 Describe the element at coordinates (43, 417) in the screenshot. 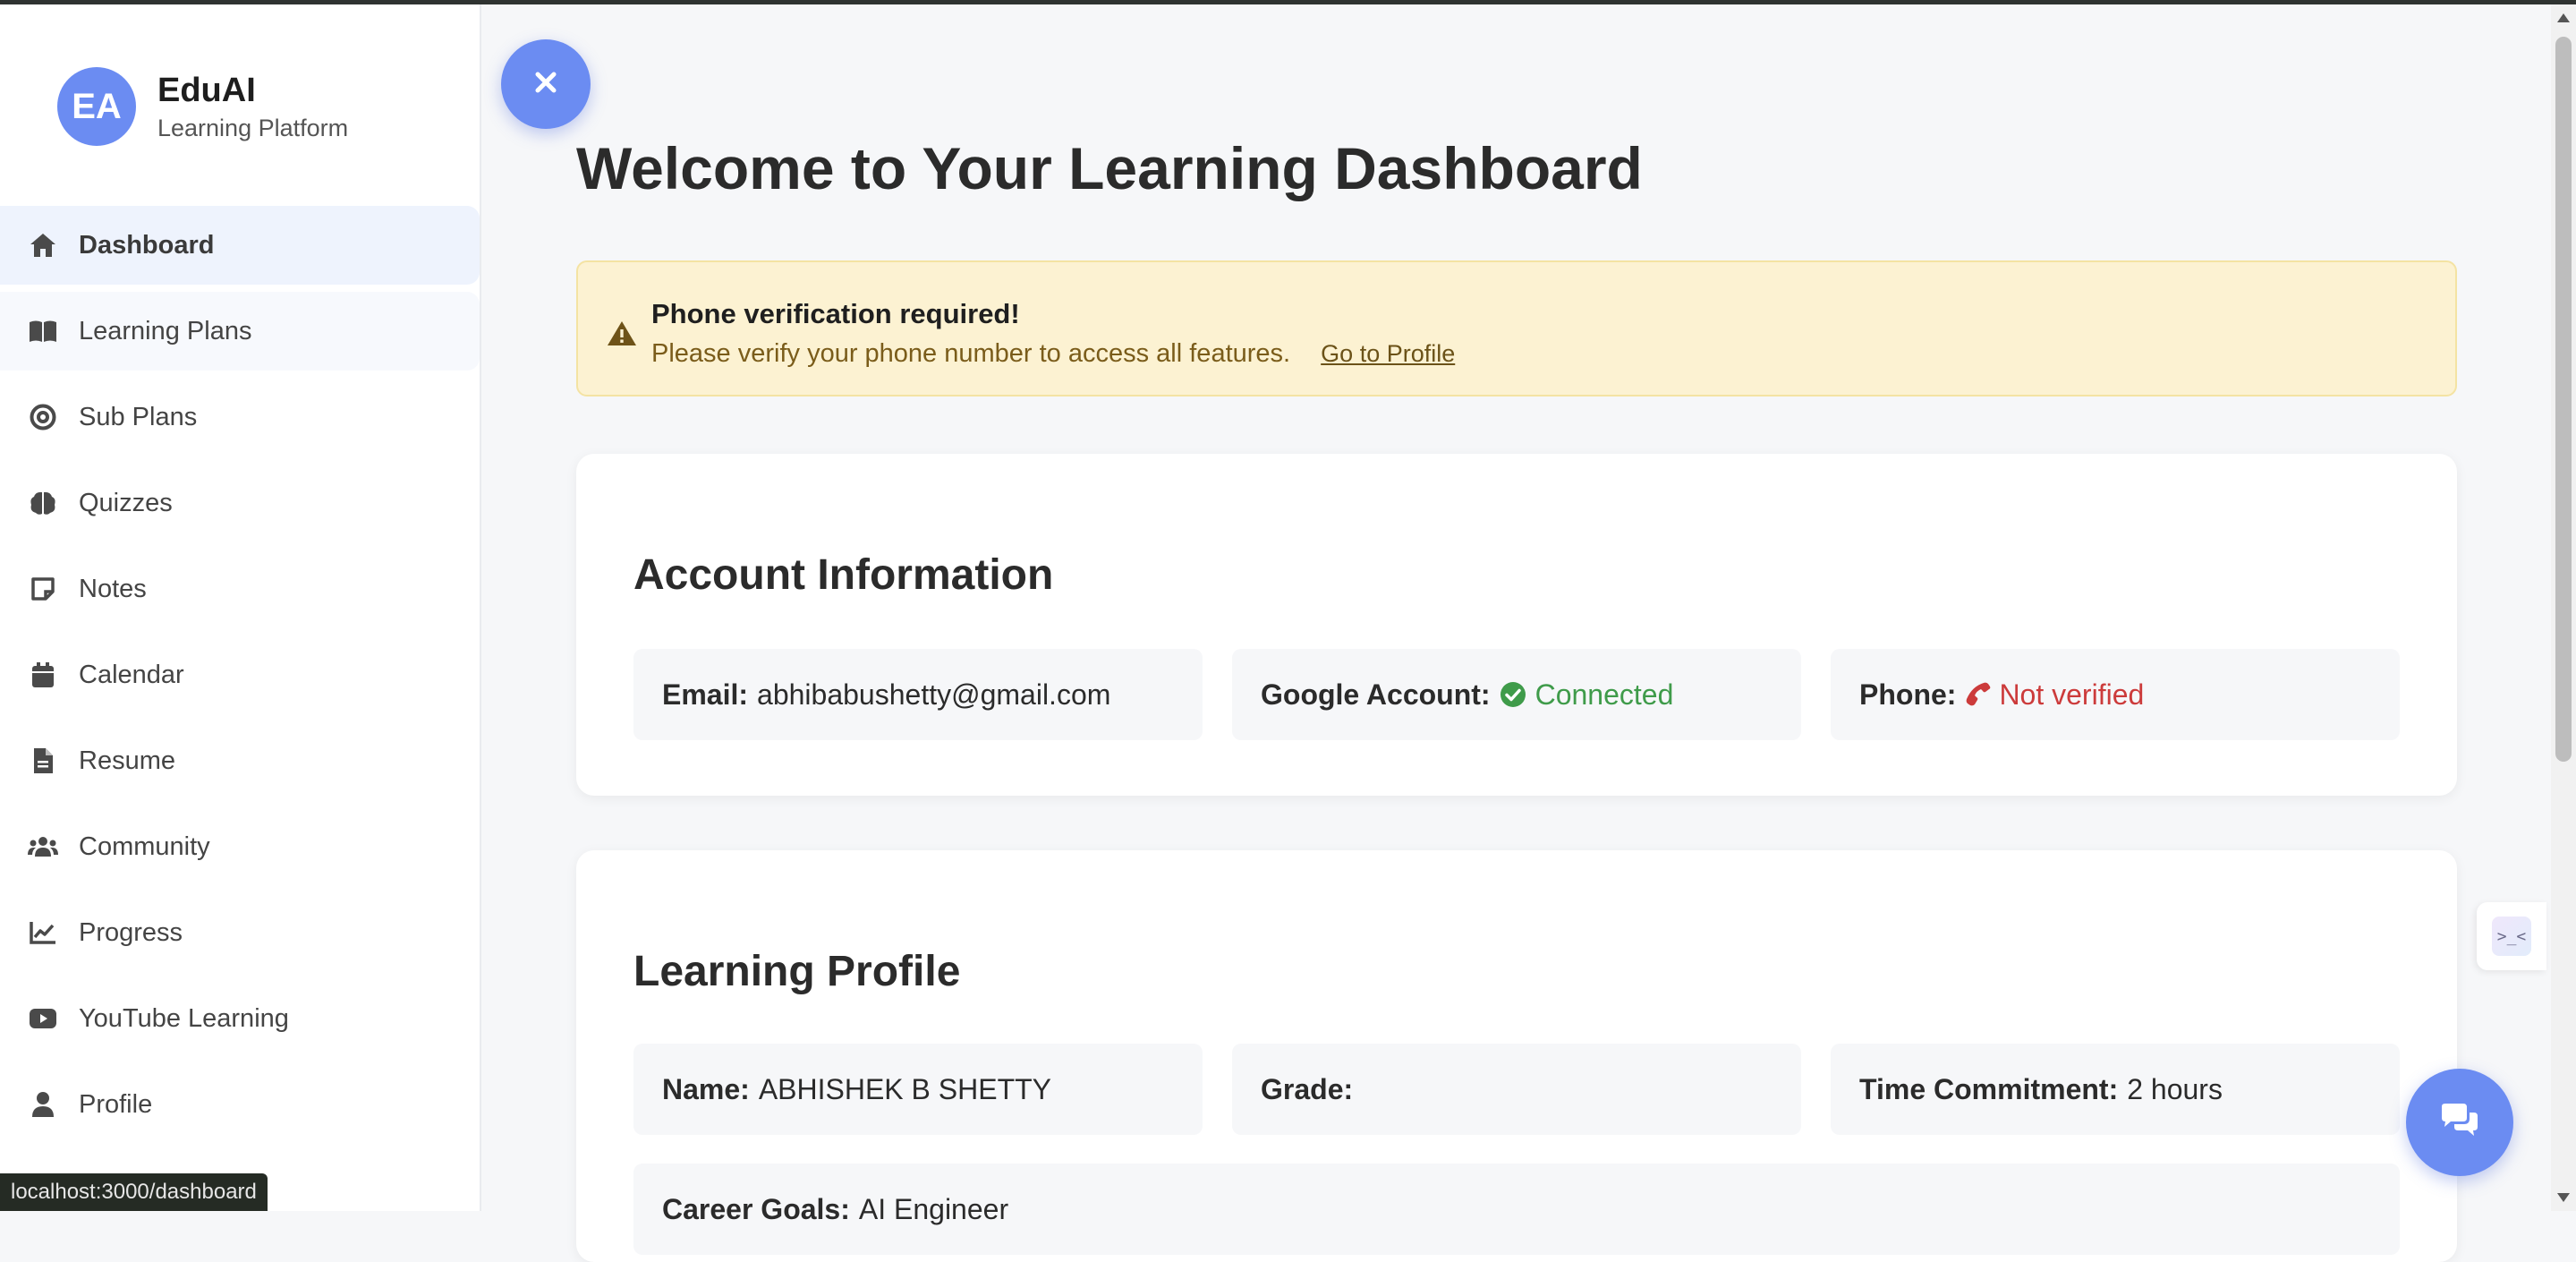

I see `target-icon` at that location.